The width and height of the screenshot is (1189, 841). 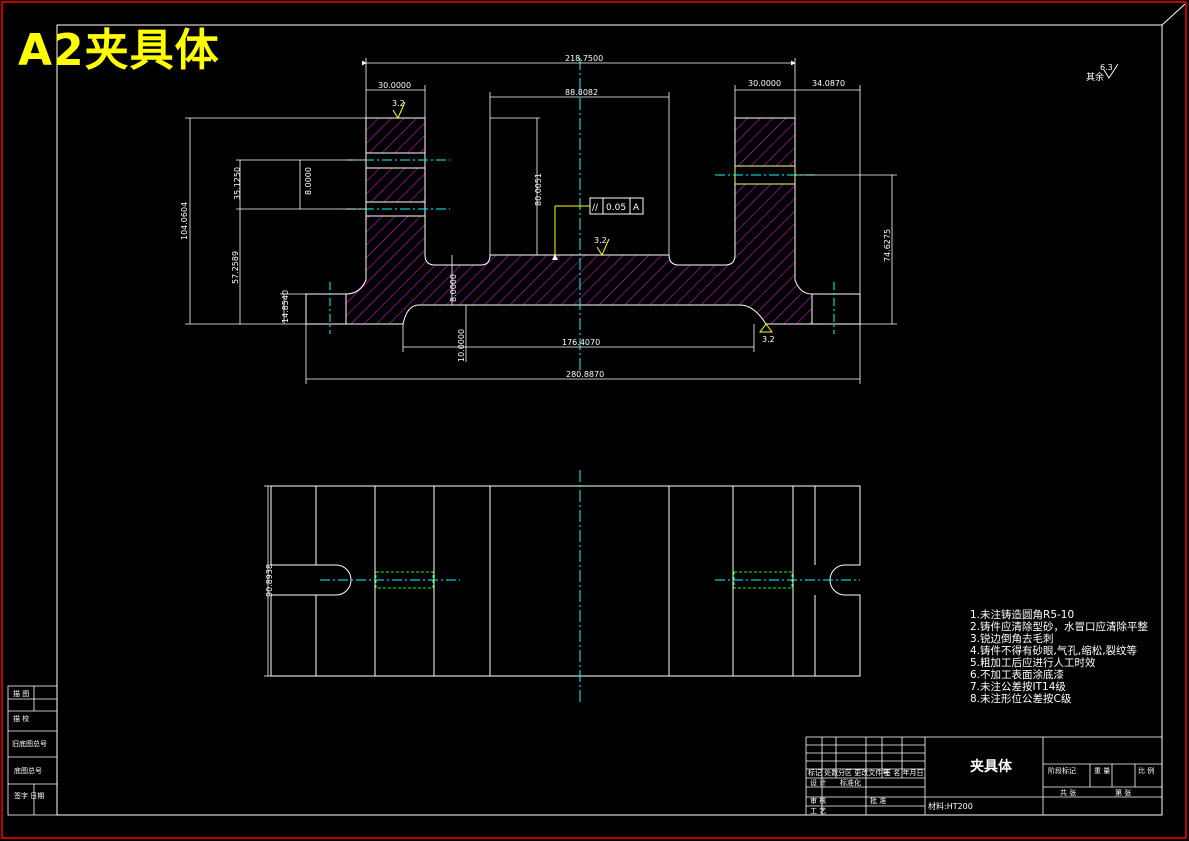 I want to click on title-block-row-3: 审 核, so click(x=818, y=800).